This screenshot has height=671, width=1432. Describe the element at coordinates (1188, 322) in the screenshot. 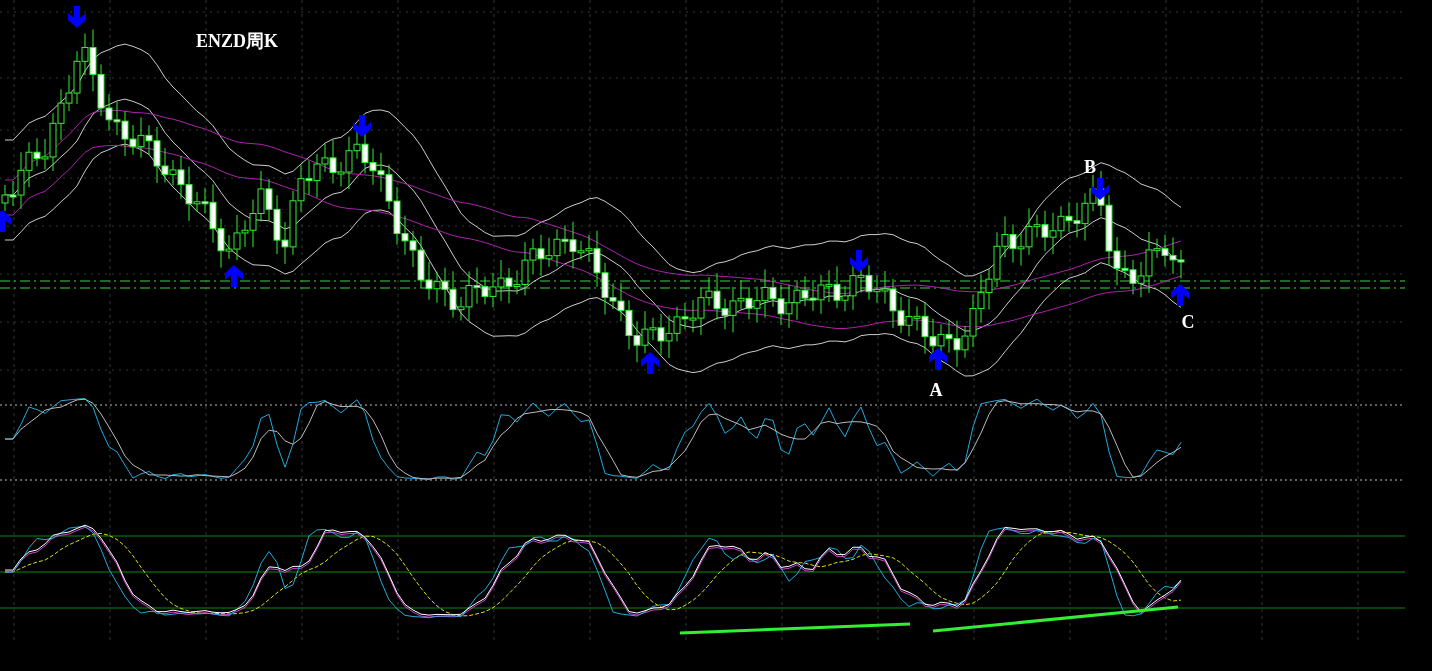

I see `point-label: C` at that location.